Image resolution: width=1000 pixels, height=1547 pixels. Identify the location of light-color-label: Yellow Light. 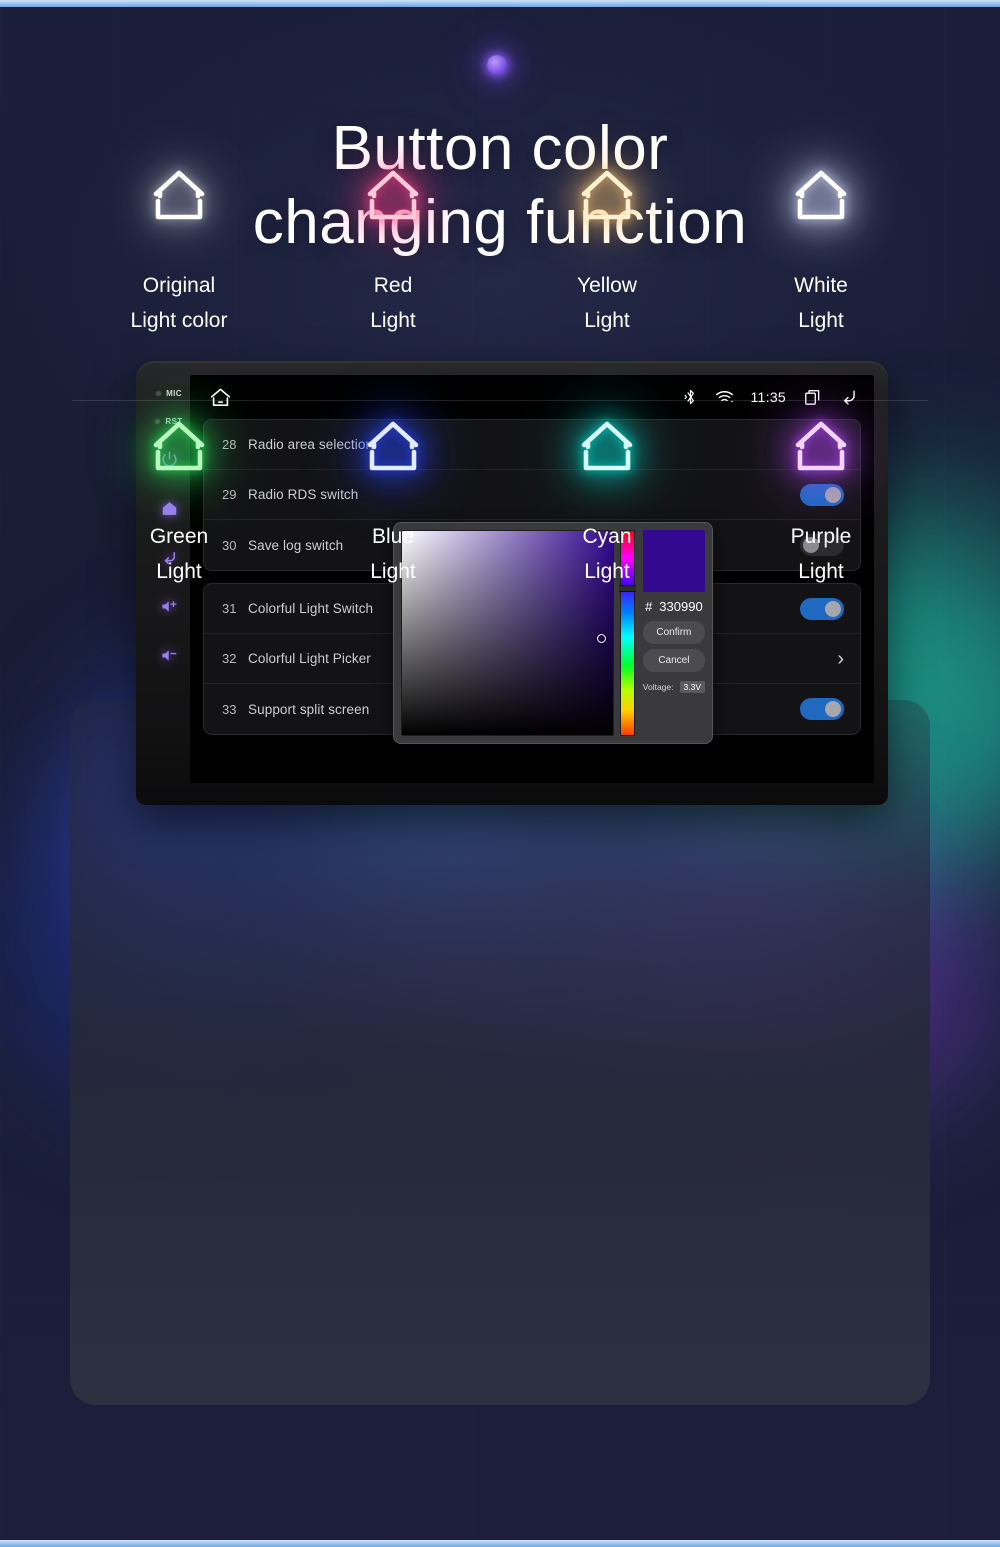
(607, 303).